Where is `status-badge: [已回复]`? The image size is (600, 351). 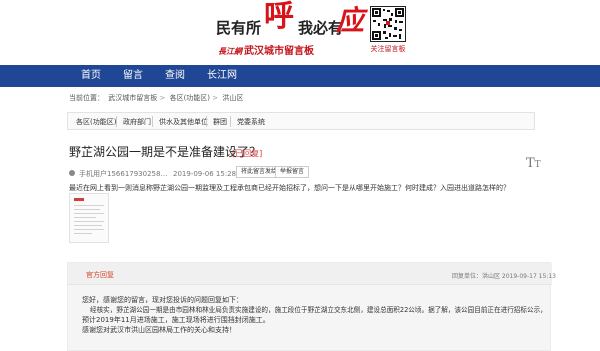
status-badge: [已回复] is located at coordinates (247, 153).